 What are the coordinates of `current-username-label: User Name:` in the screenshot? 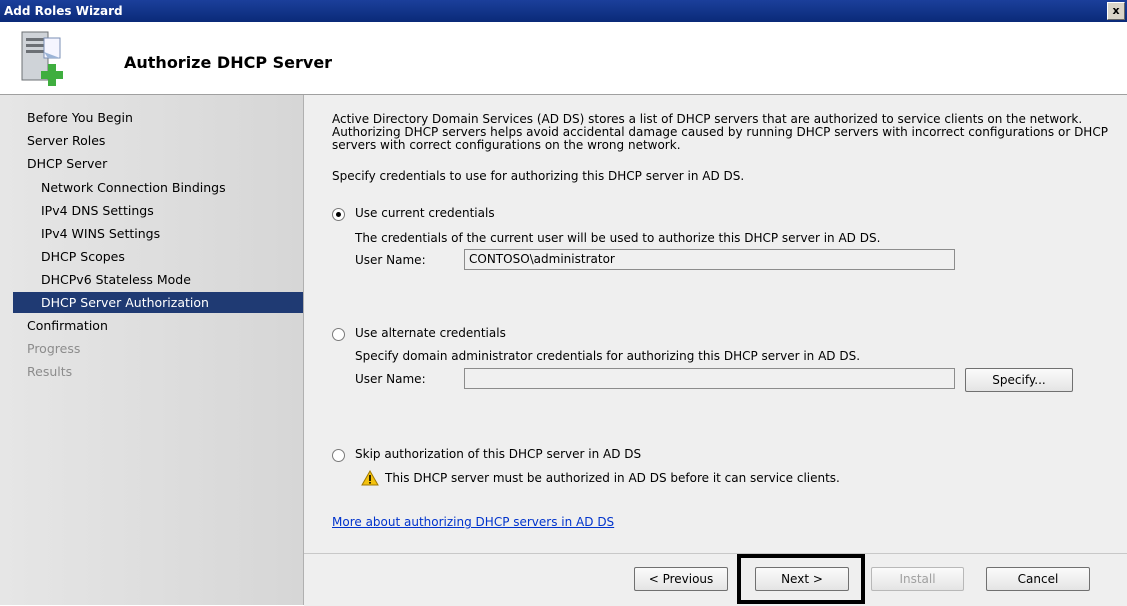 It's located at (390, 260).